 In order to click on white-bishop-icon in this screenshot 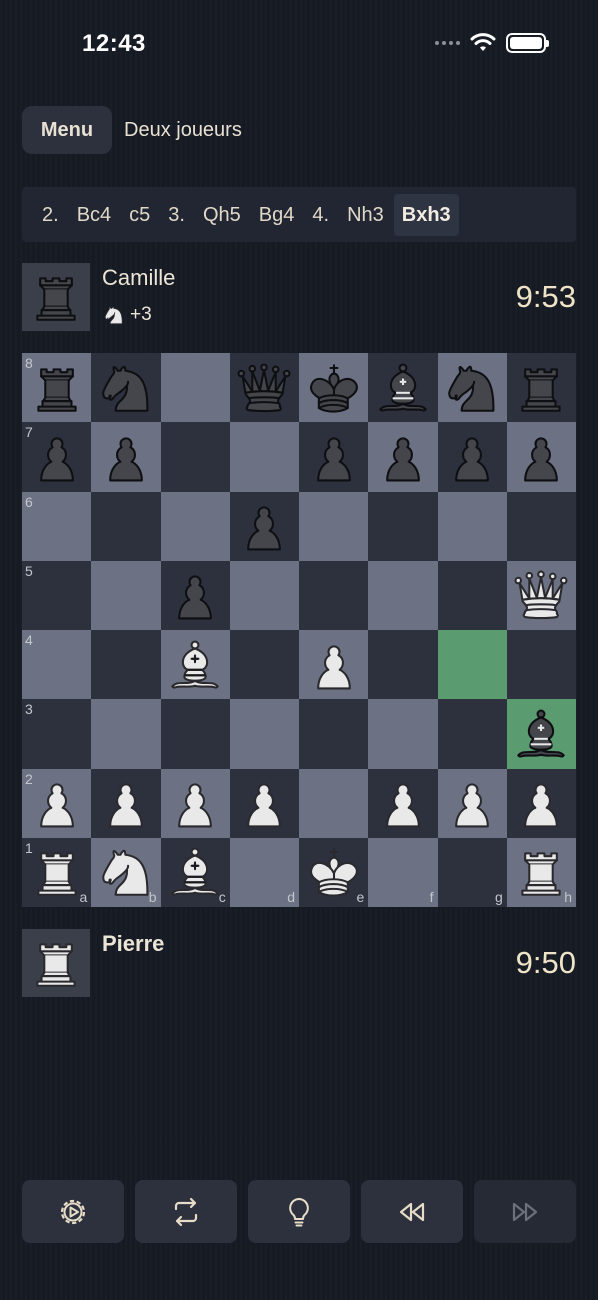, I will do `click(195, 872)`.